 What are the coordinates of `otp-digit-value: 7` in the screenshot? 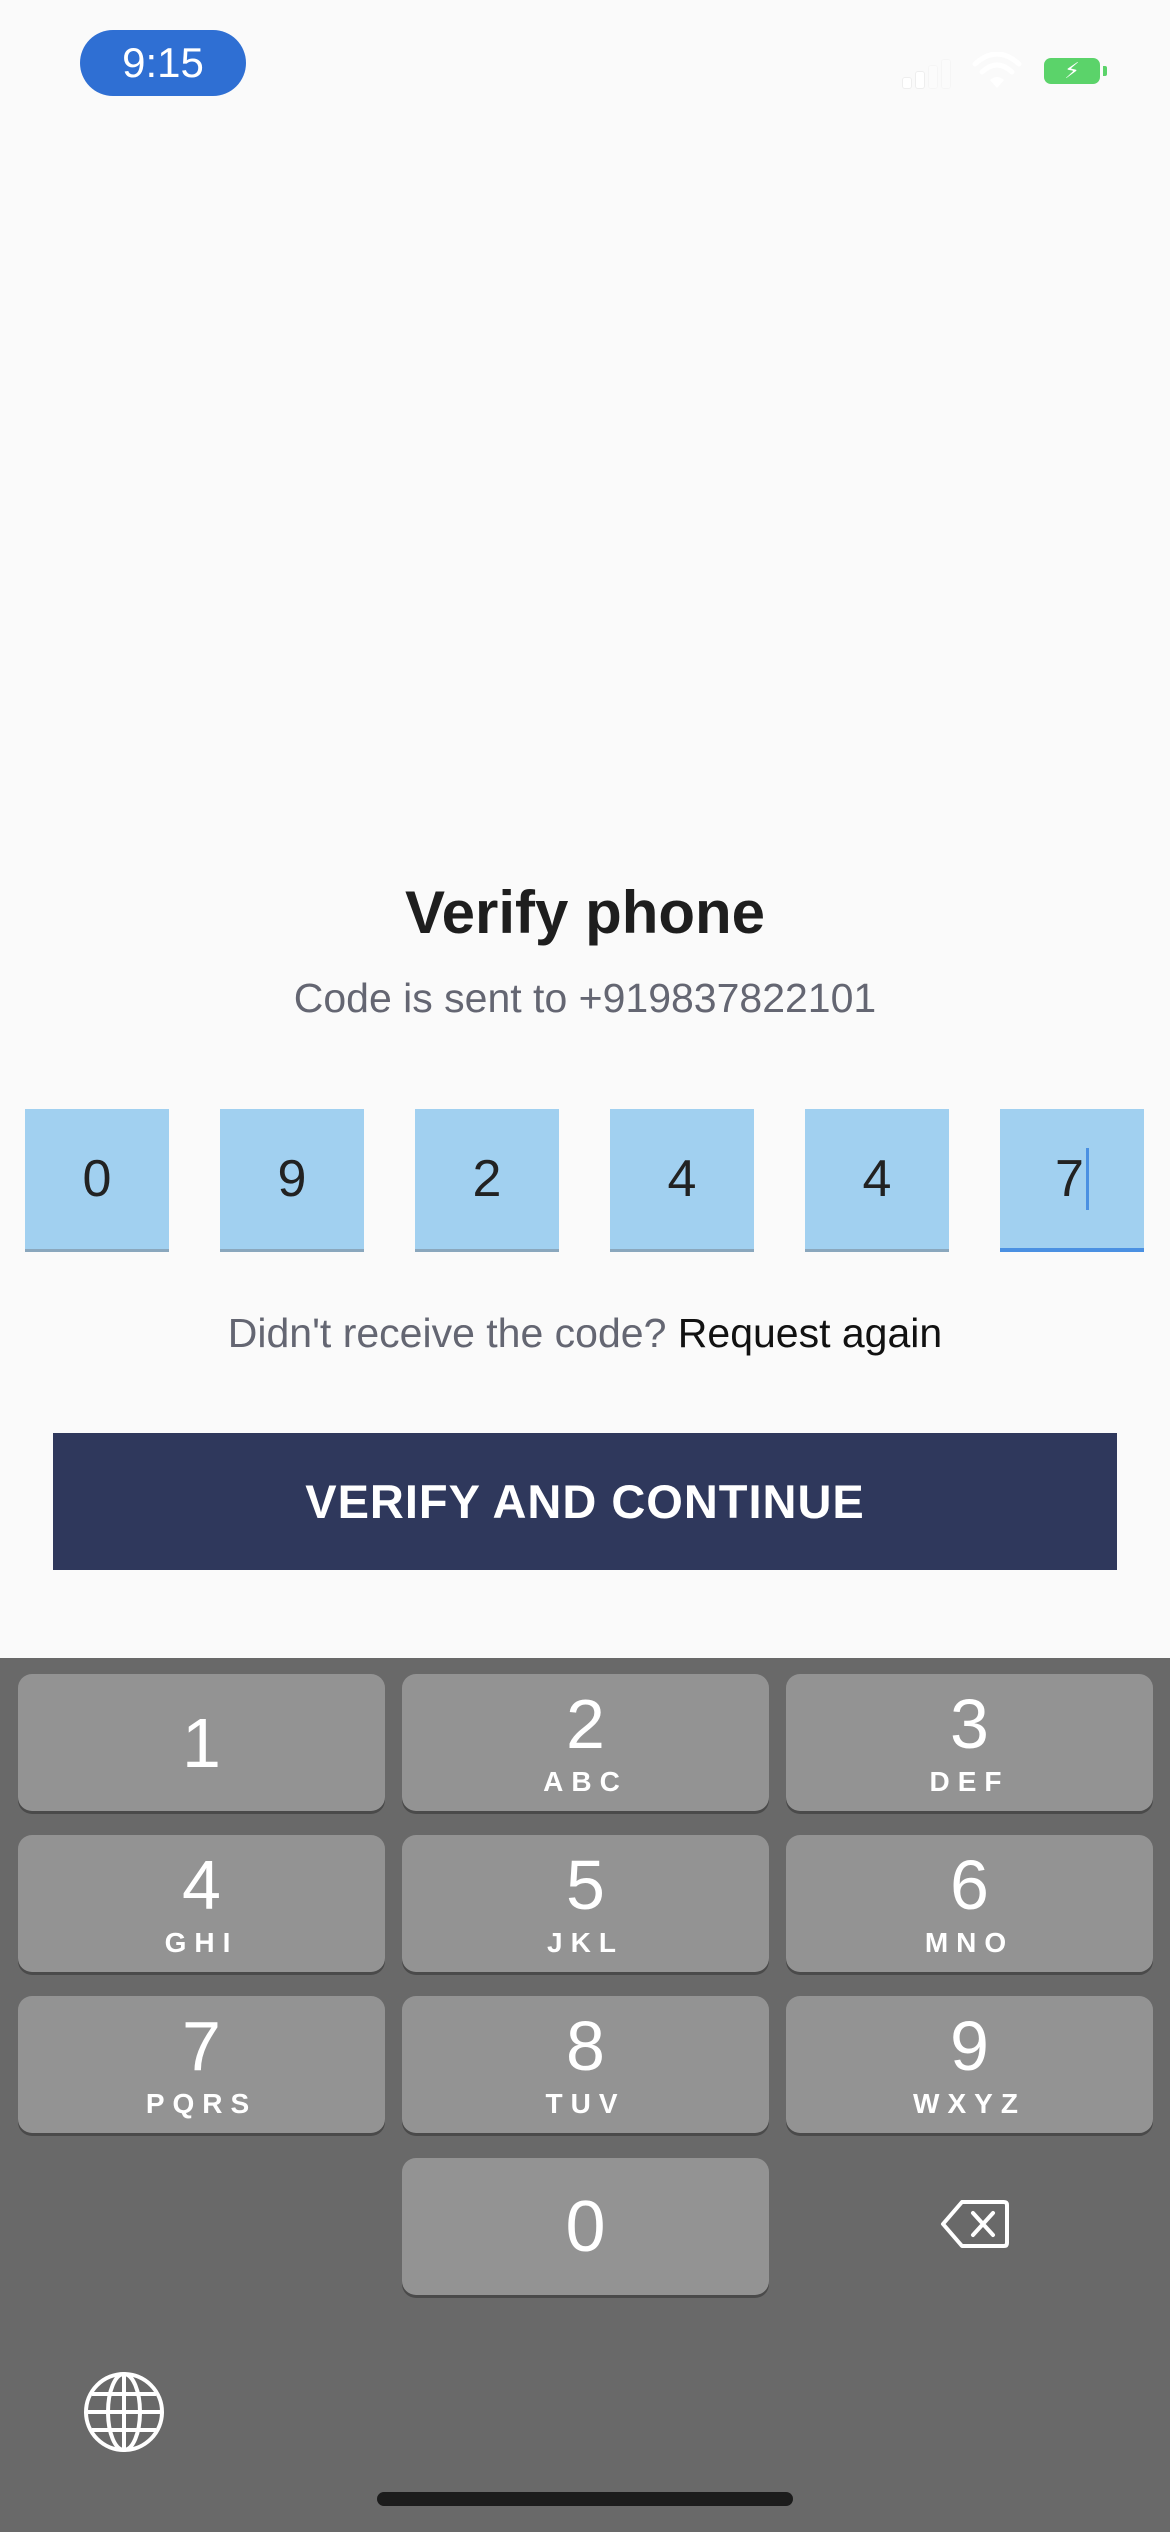 It's located at (1069, 1178).